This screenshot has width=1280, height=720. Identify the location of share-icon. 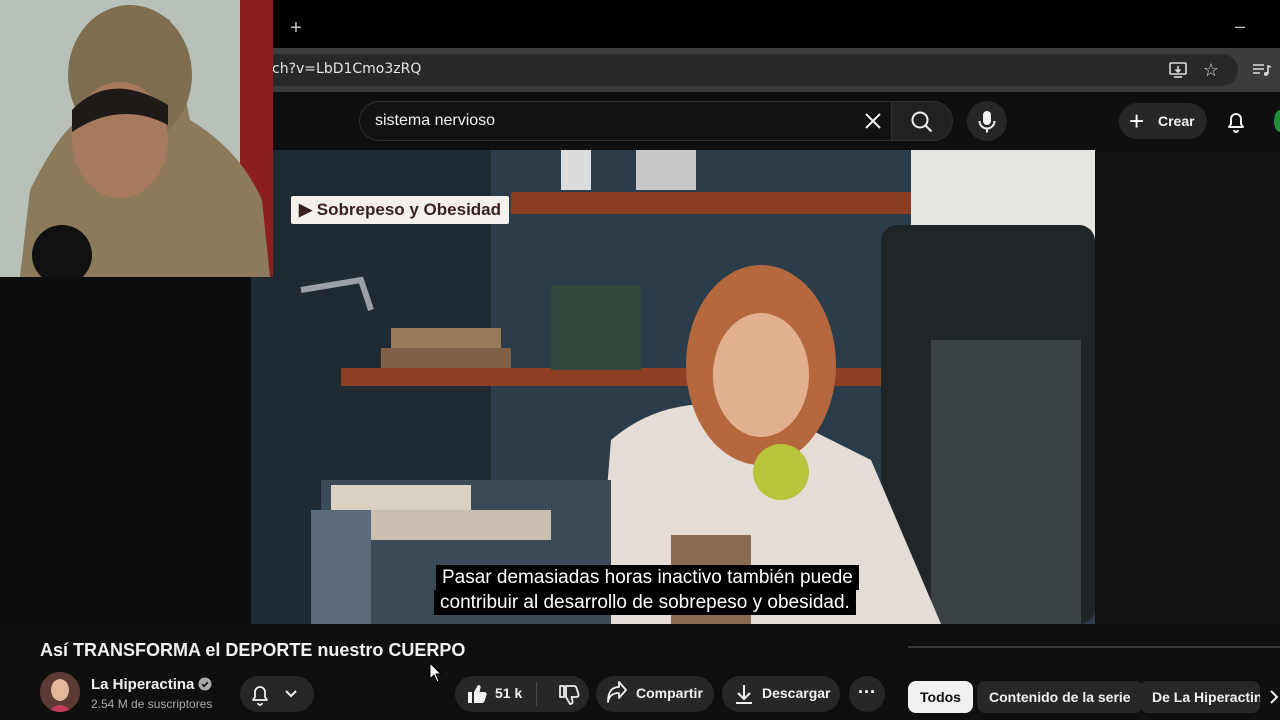
(617, 692).